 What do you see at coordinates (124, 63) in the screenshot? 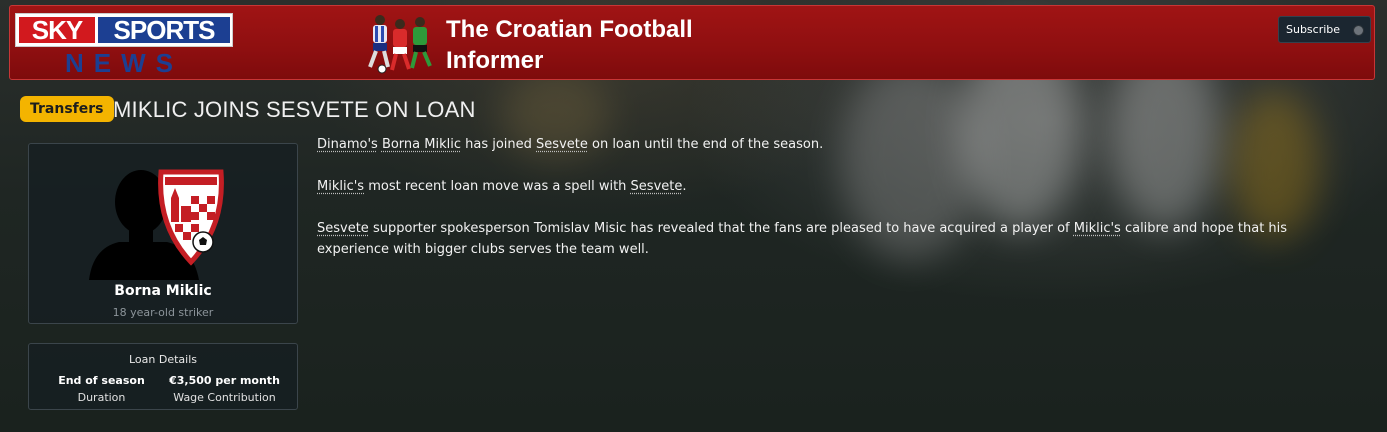
I see `logo-news-text: NEWS` at bounding box center [124, 63].